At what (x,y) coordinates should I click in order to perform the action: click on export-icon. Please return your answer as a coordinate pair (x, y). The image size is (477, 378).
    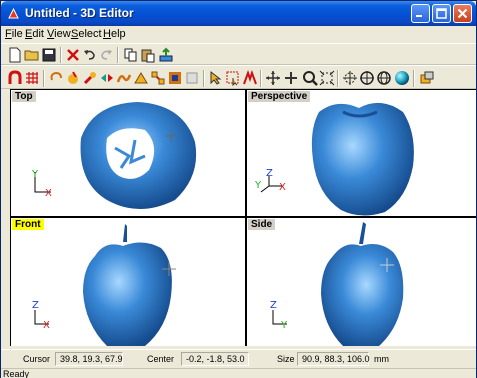
    Looking at the image, I should click on (166, 55).